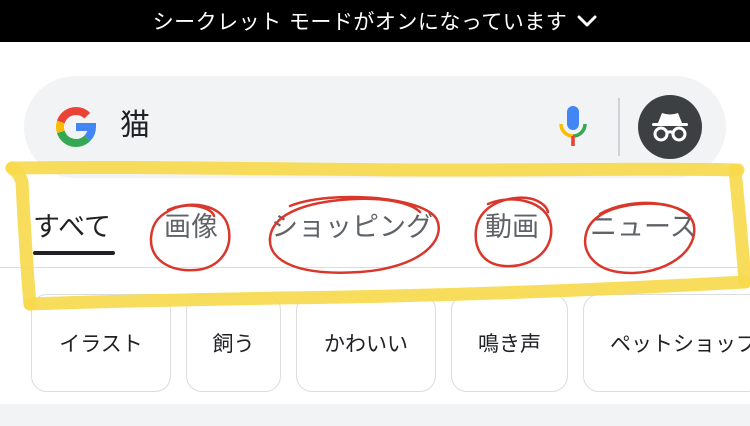  I want to click on tab-images: 画像, so click(191, 228).